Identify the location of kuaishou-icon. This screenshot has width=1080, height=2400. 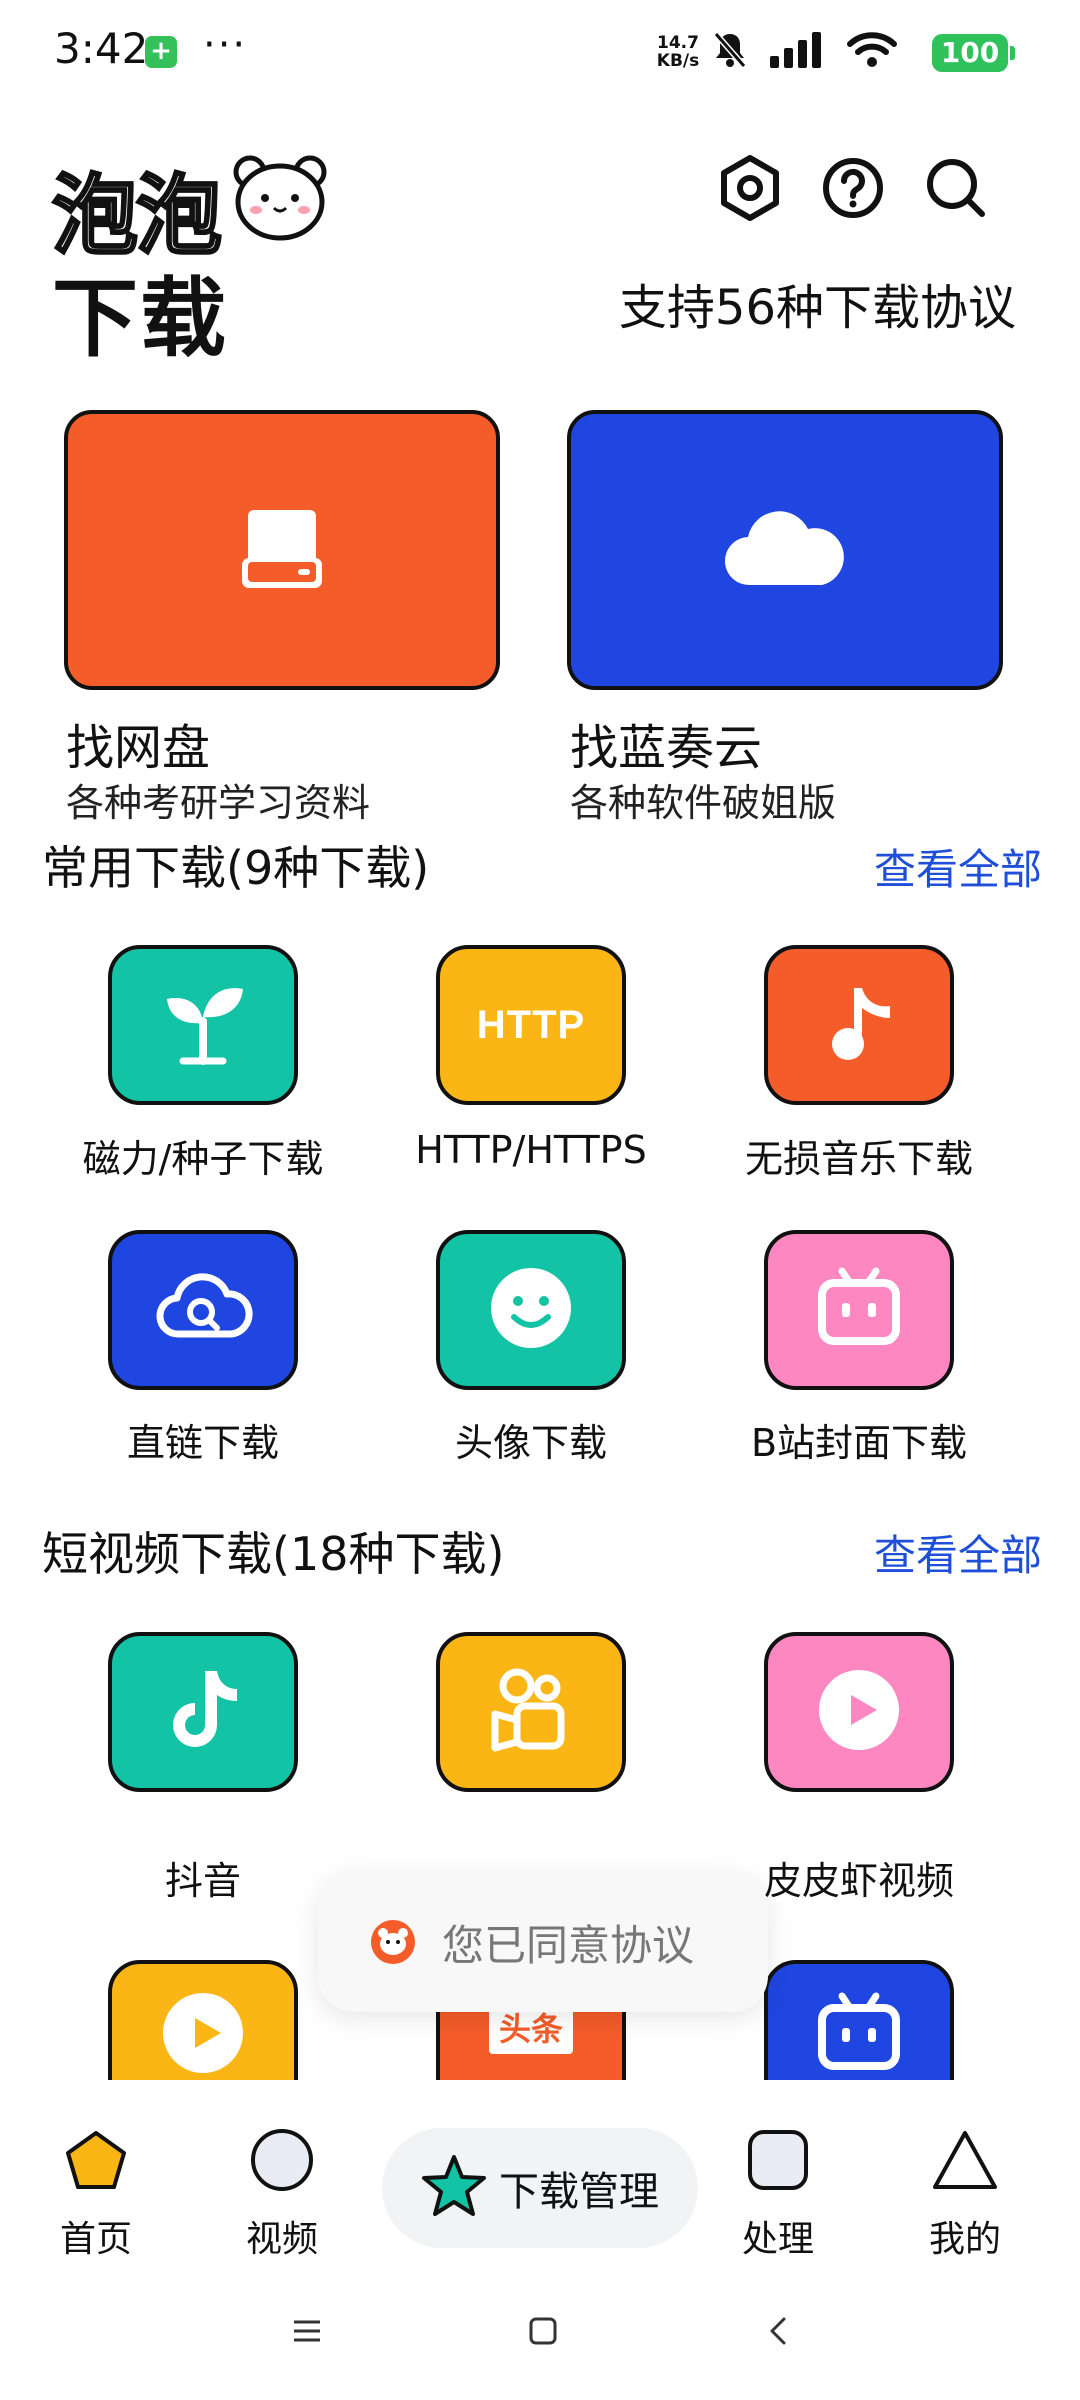
(531, 1712).